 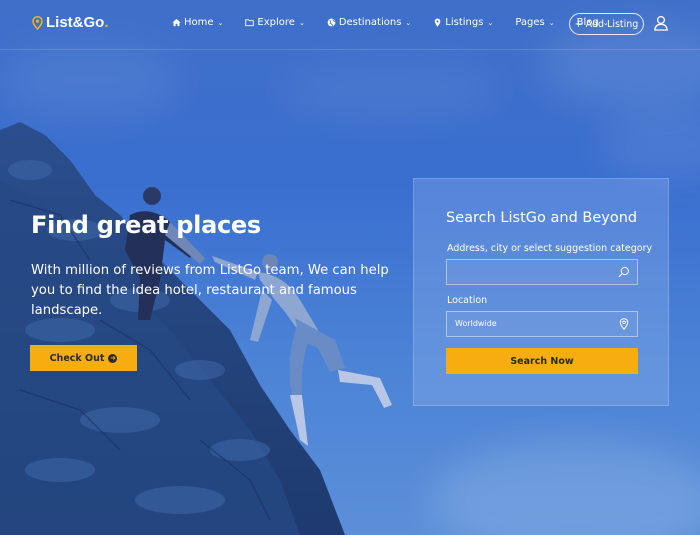 What do you see at coordinates (113, 358) in the screenshot?
I see `arrow-right-circle-icon: ➜` at bounding box center [113, 358].